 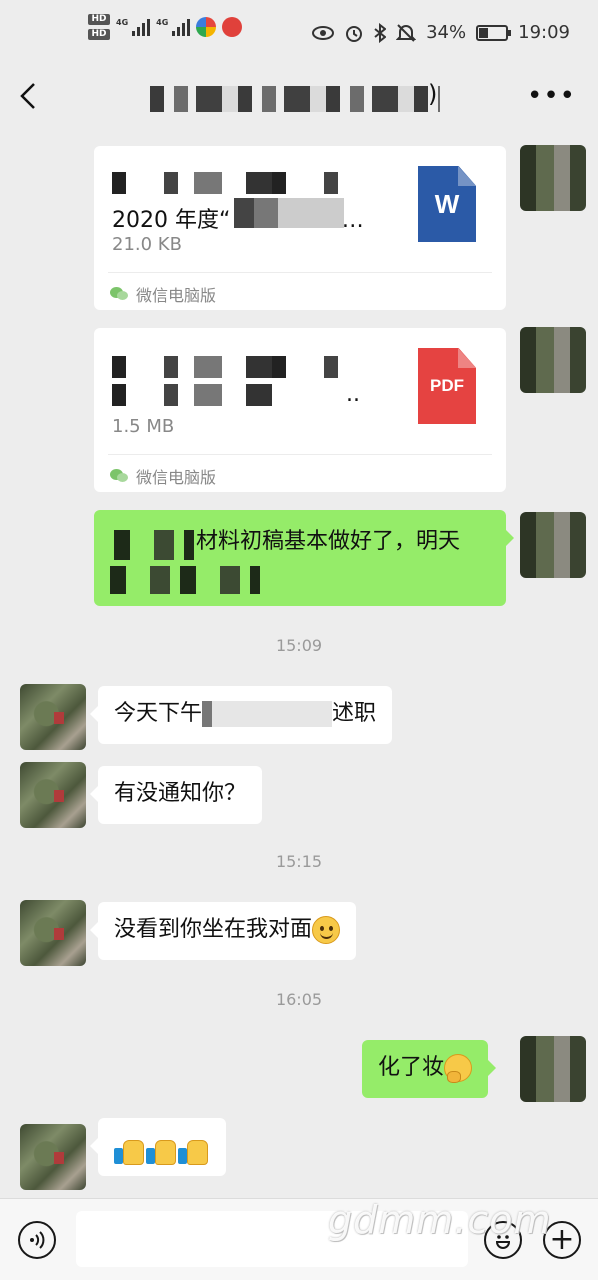 I want to click on message-text: 材料初稿基本做好了，明天, so click(x=328, y=541).